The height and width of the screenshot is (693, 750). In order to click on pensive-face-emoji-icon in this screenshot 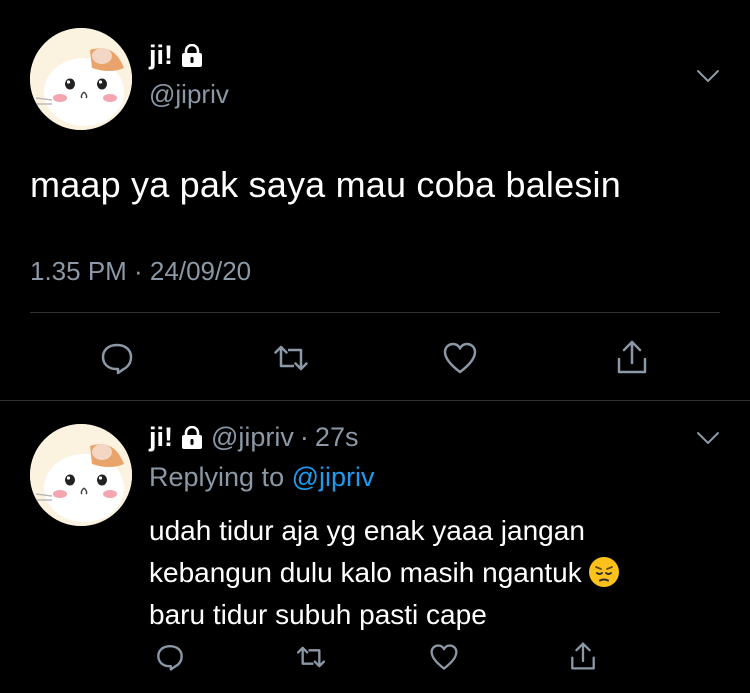, I will do `click(603, 572)`.